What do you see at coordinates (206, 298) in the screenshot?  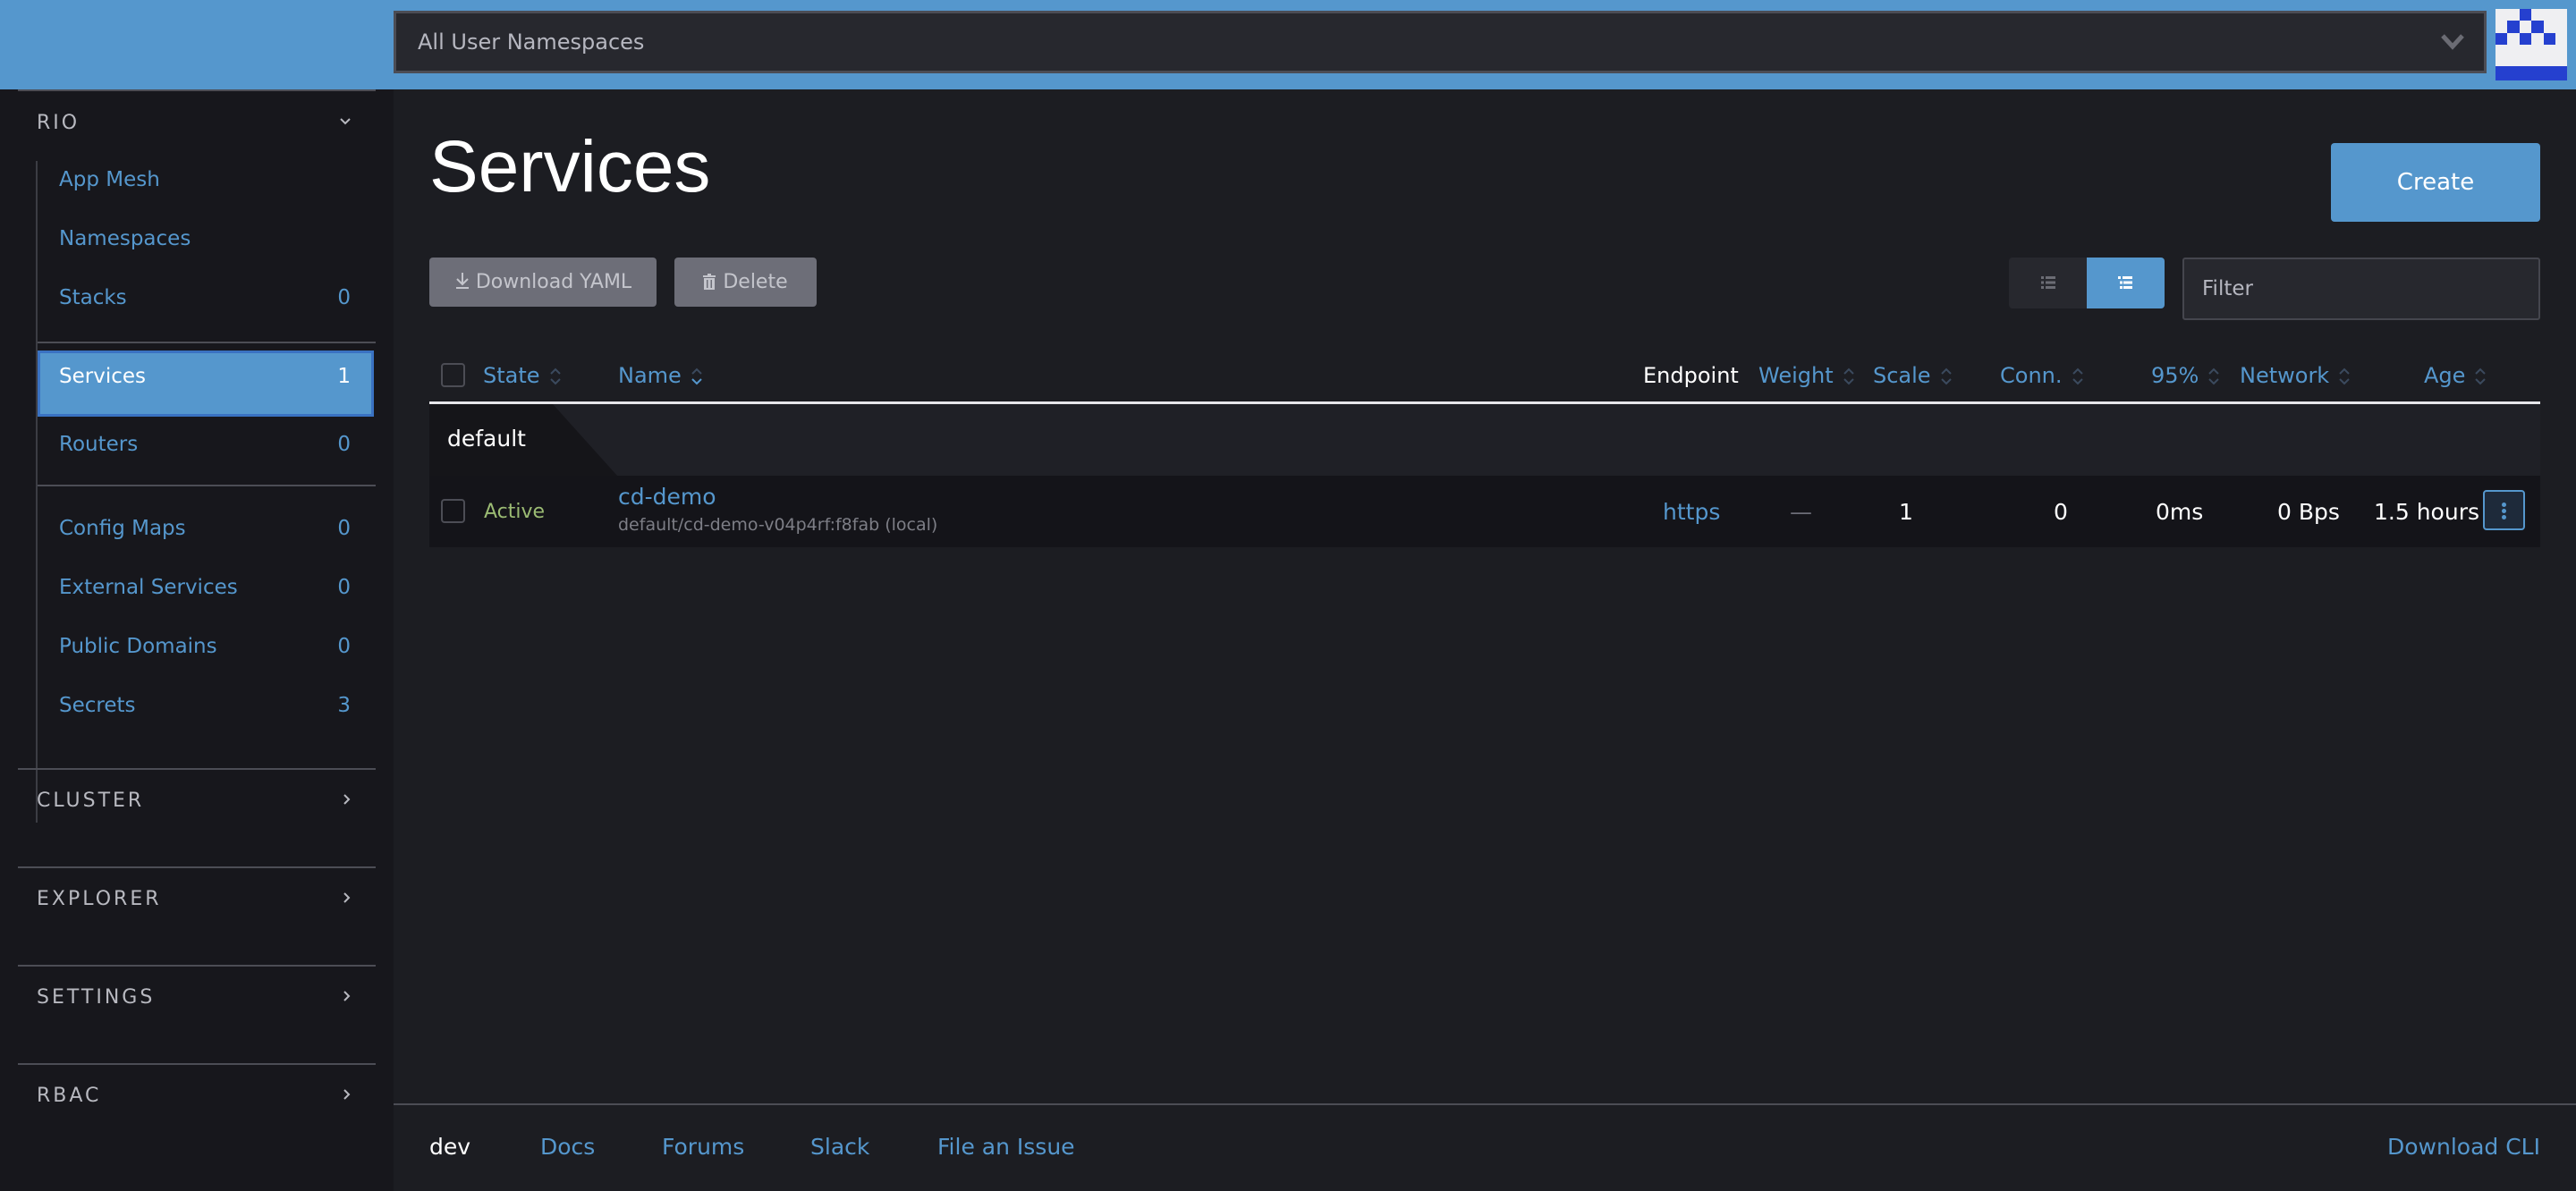 I see `sidebar-item-stacks: Stacks 0` at bounding box center [206, 298].